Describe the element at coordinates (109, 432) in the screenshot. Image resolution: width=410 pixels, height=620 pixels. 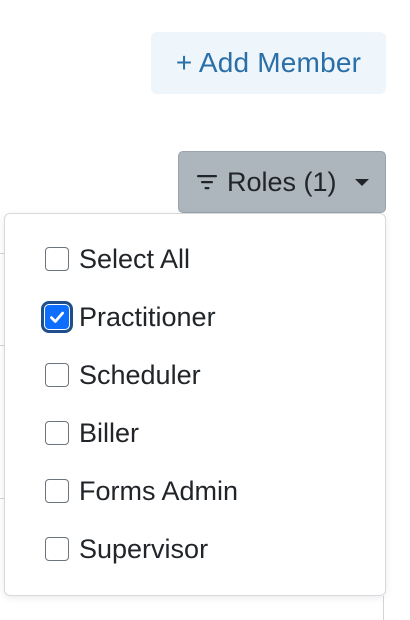
I see `role-option-label: Biller` at that location.